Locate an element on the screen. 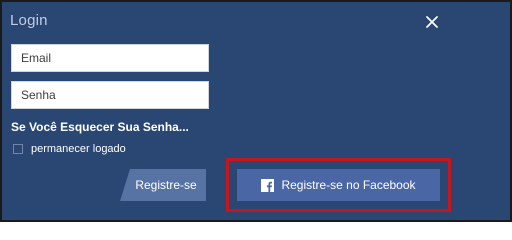 Image resolution: width=512 pixels, height=240 pixels. register-button-label: Registre-se is located at coordinates (166, 185).